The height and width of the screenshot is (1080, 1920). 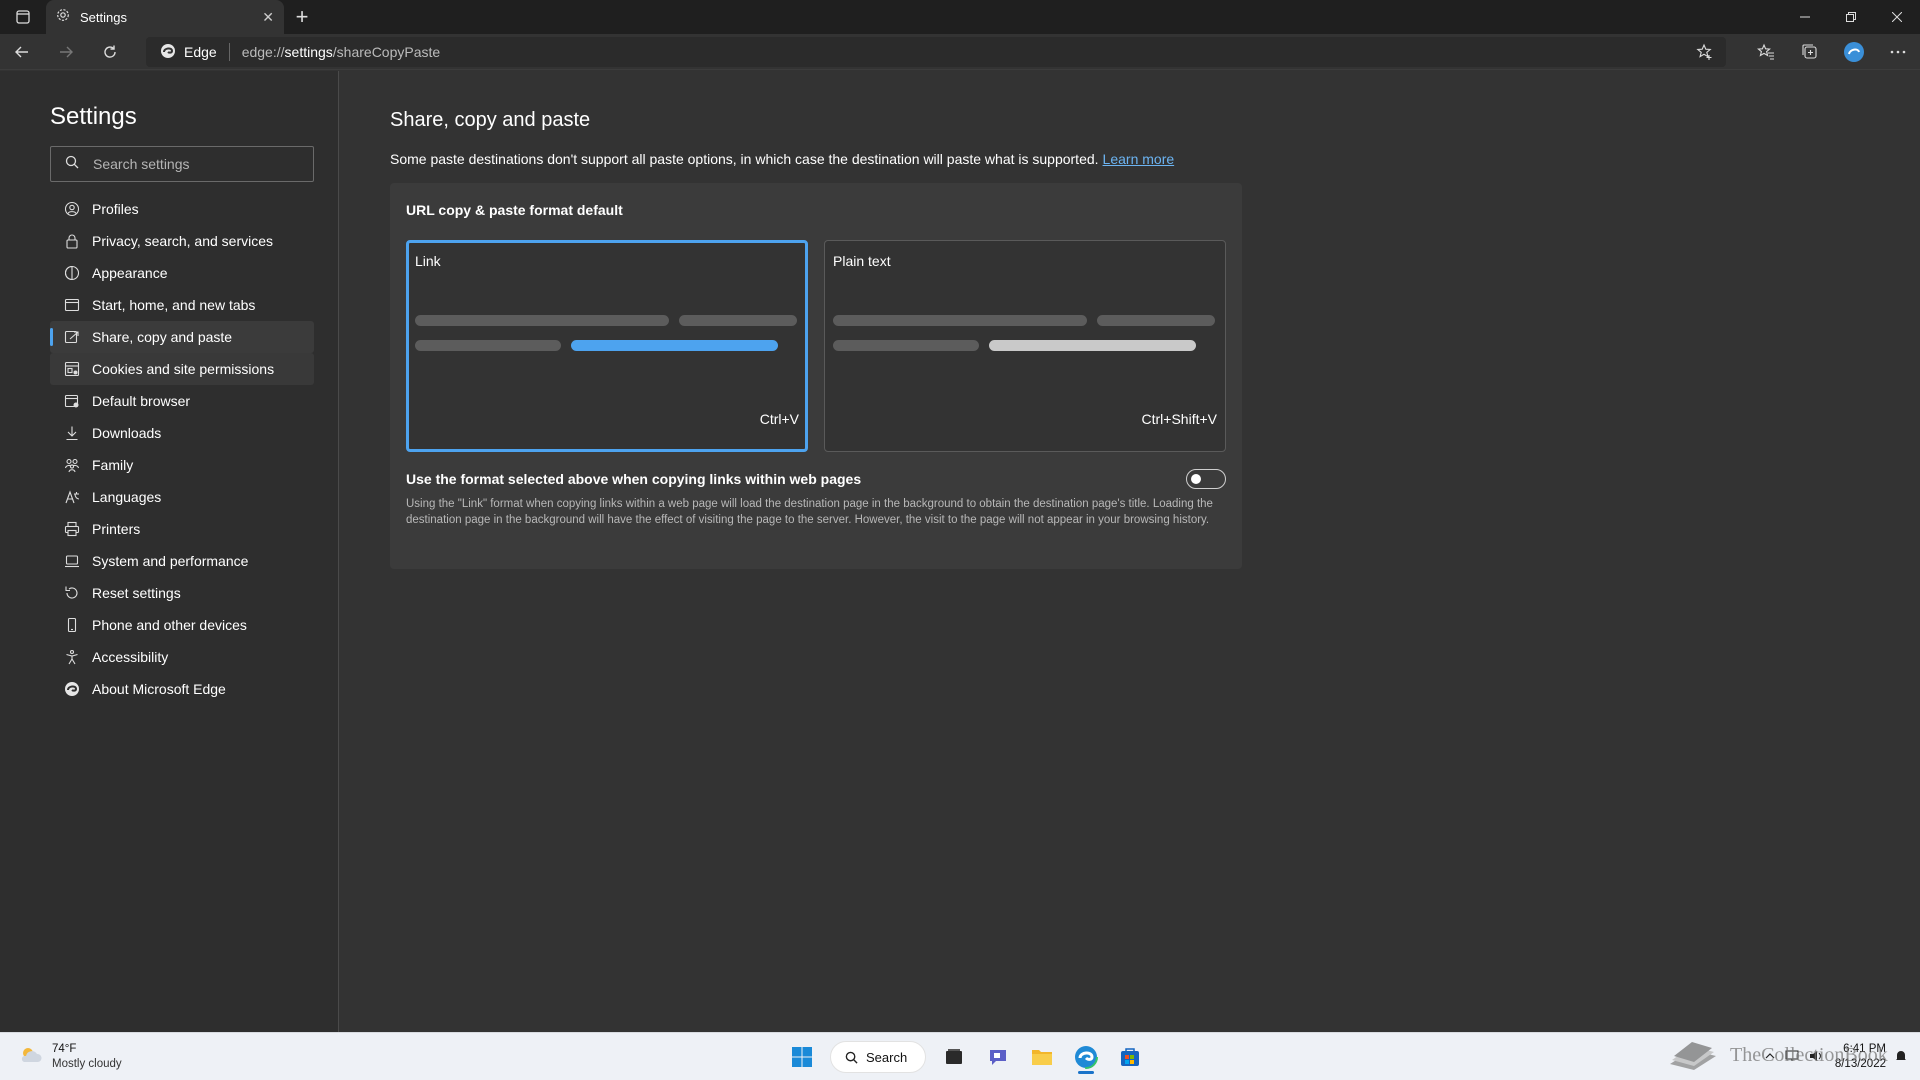 What do you see at coordinates (66, 52) in the screenshot?
I see `forward-button` at bounding box center [66, 52].